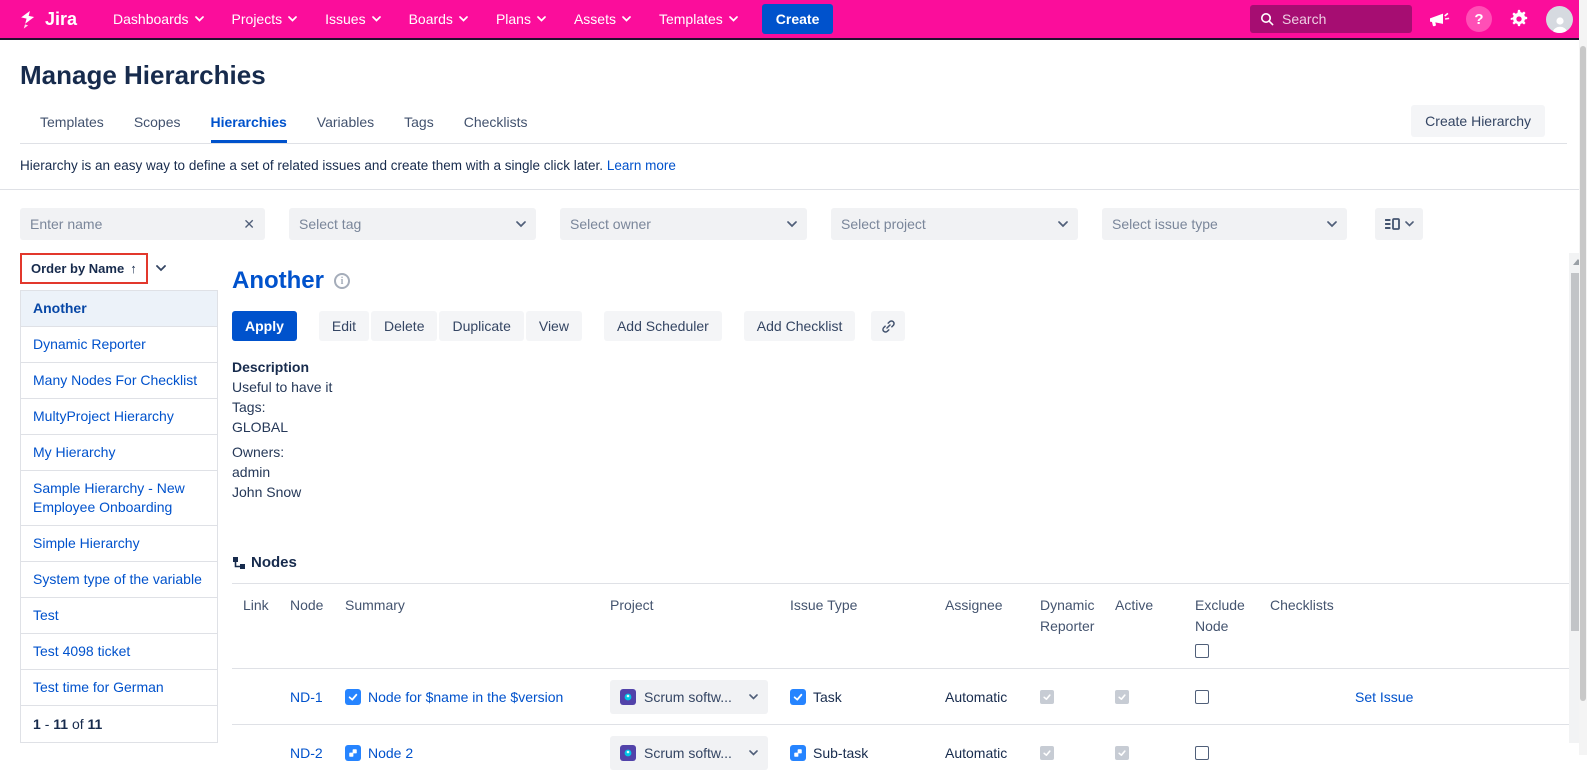 This screenshot has height=780, width=1587. I want to click on owner-value: John Snow, so click(267, 492).